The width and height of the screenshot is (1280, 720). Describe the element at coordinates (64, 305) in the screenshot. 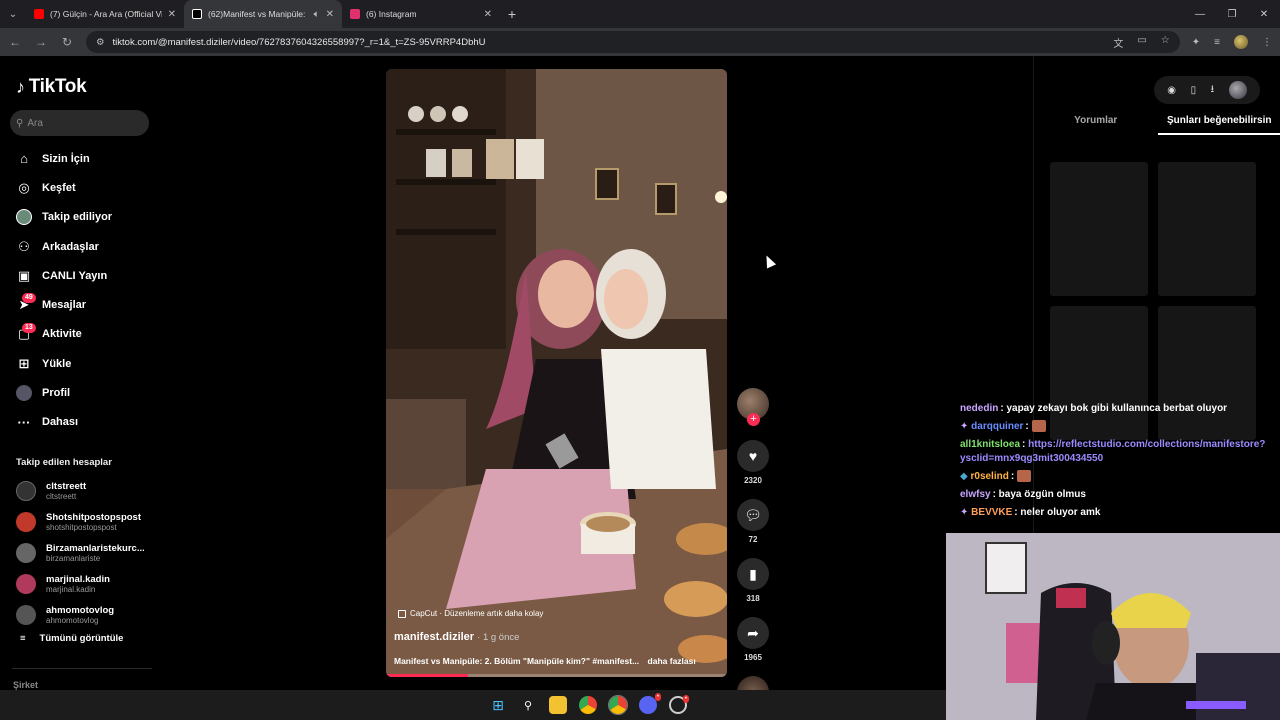

I see `nav-label: Mesajlar` at that location.